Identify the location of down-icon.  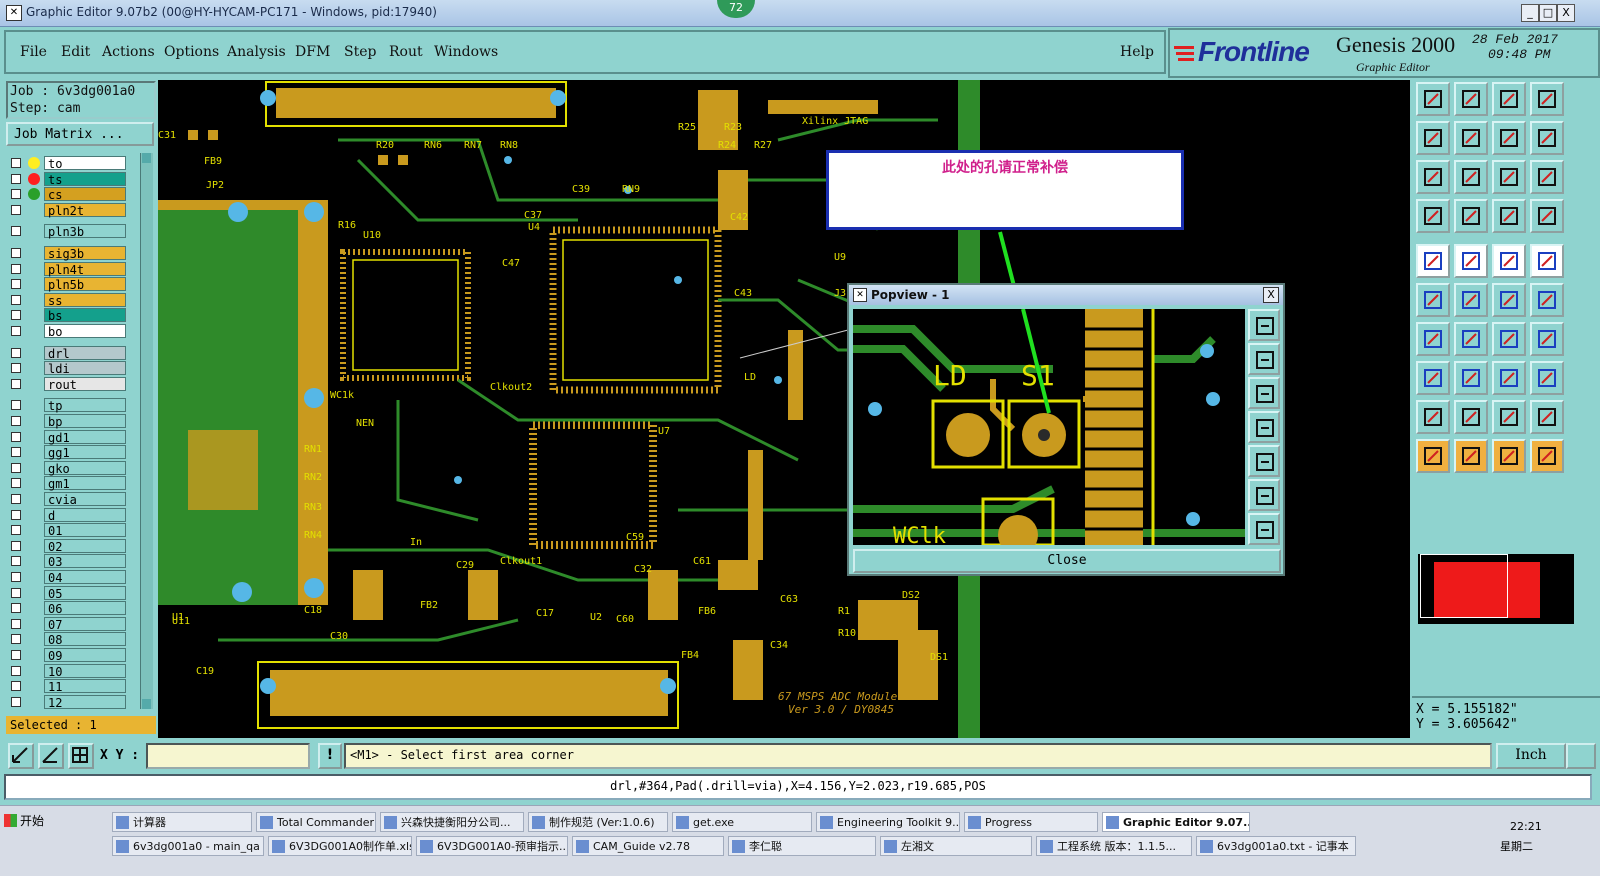
(1471, 99).